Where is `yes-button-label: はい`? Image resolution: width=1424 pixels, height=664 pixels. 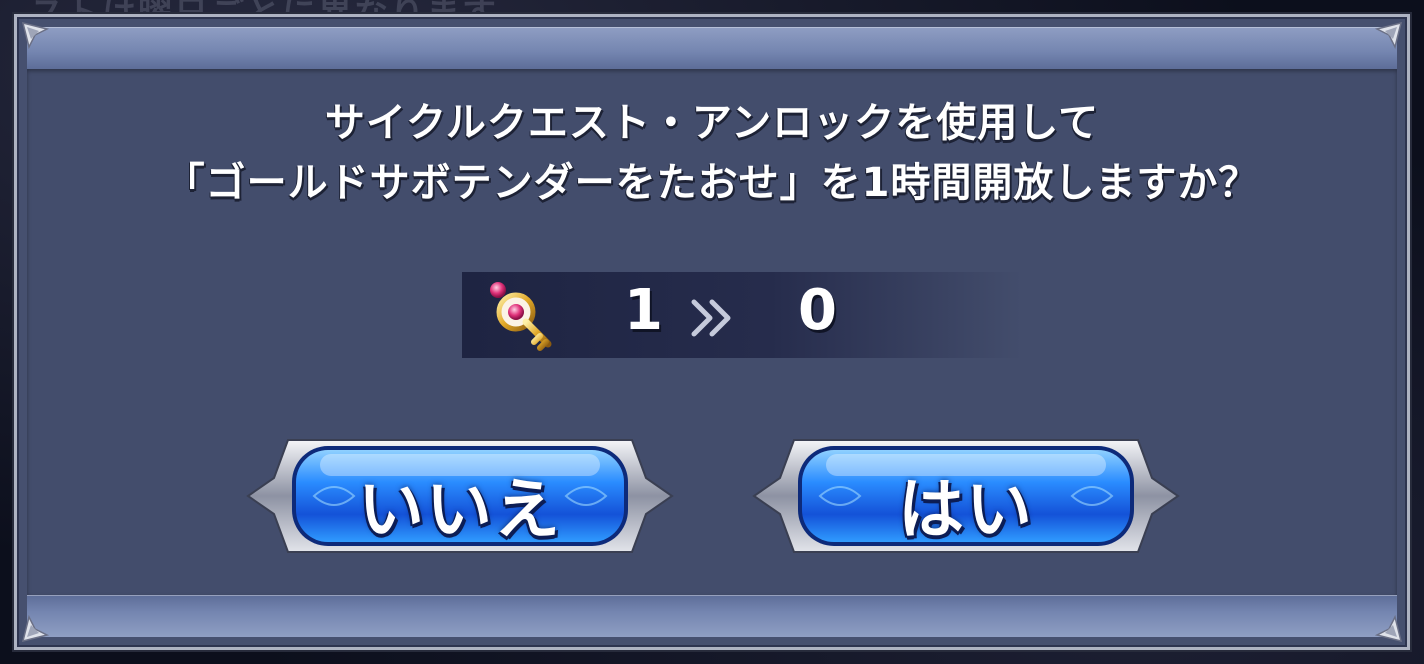
yes-button-label: はい is located at coordinates (966, 509).